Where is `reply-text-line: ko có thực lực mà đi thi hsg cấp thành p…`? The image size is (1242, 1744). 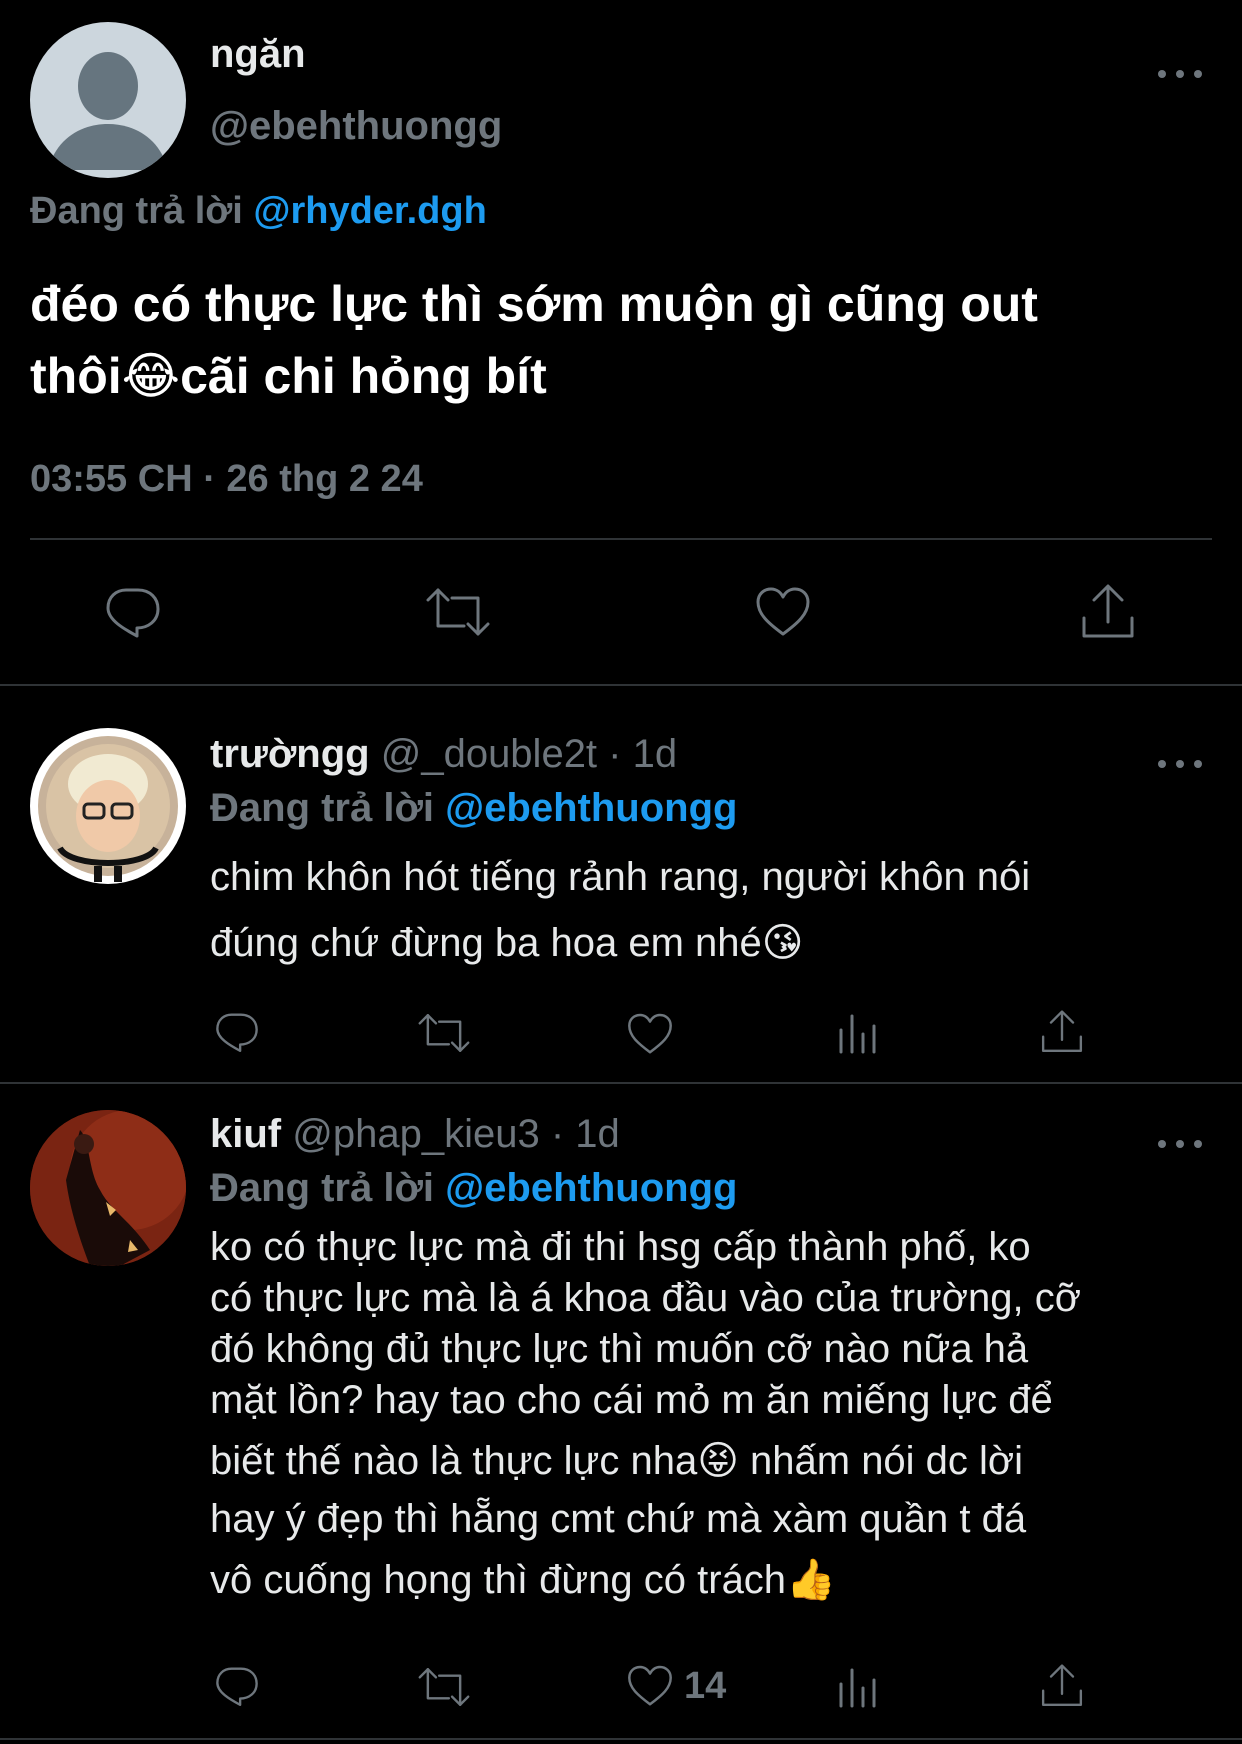 reply-text-line: ko có thực lực mà đi thi hsg cấp thành p… is located at coordinates (620, 1247).